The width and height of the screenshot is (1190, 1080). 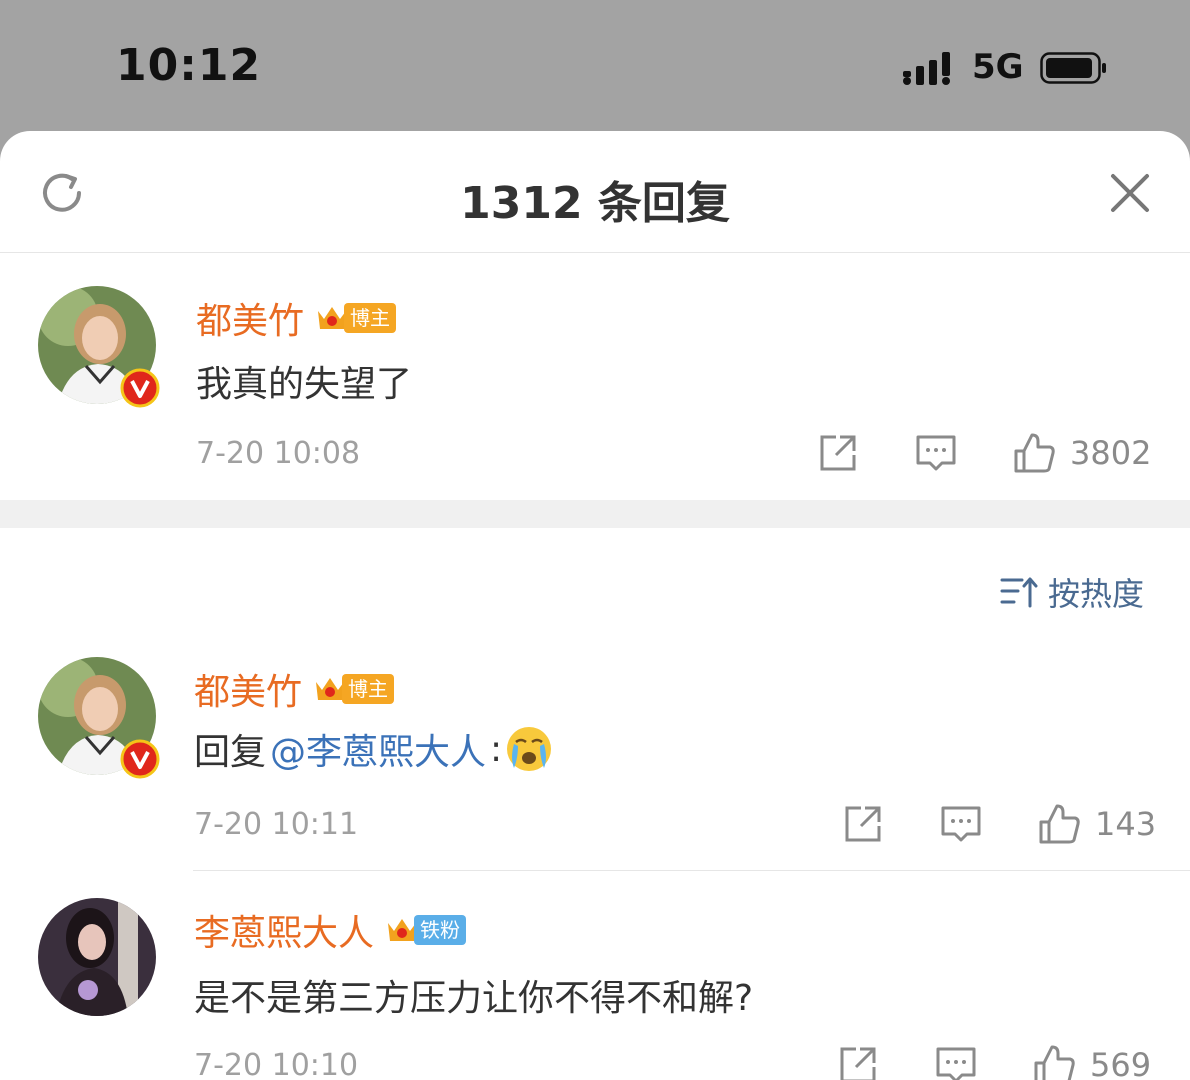 I want to click on fan-badge: 铁粉, so click(x=425, y=930).